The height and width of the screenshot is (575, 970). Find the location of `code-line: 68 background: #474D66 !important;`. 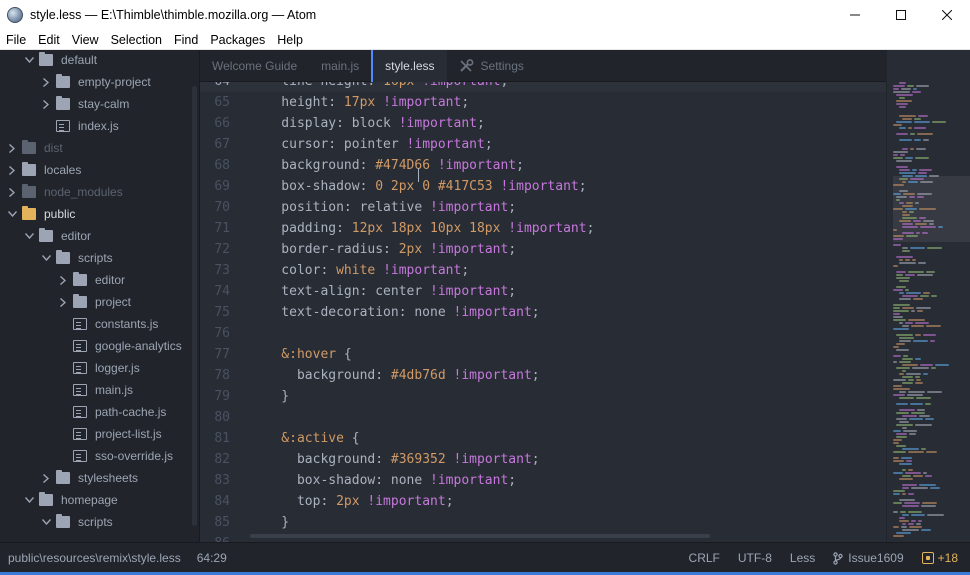

code-line: 68 background: #474D66 !important; is located at coordinates (543, 165).